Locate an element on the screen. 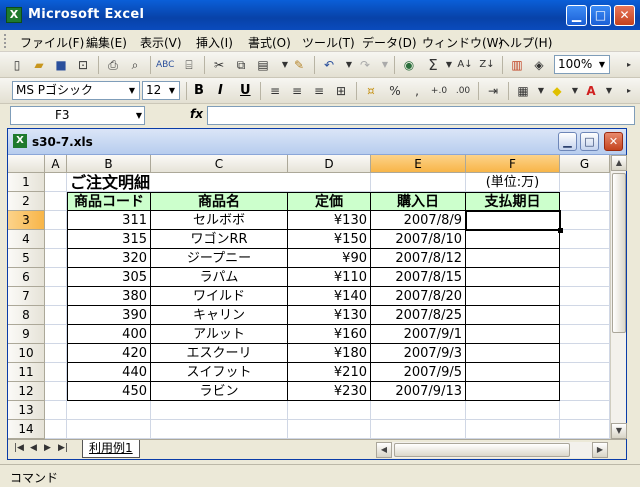 The width and height of the screenshot is (640, 487). scroll-down-icon: ▼ is located at coordinates (619, 431).